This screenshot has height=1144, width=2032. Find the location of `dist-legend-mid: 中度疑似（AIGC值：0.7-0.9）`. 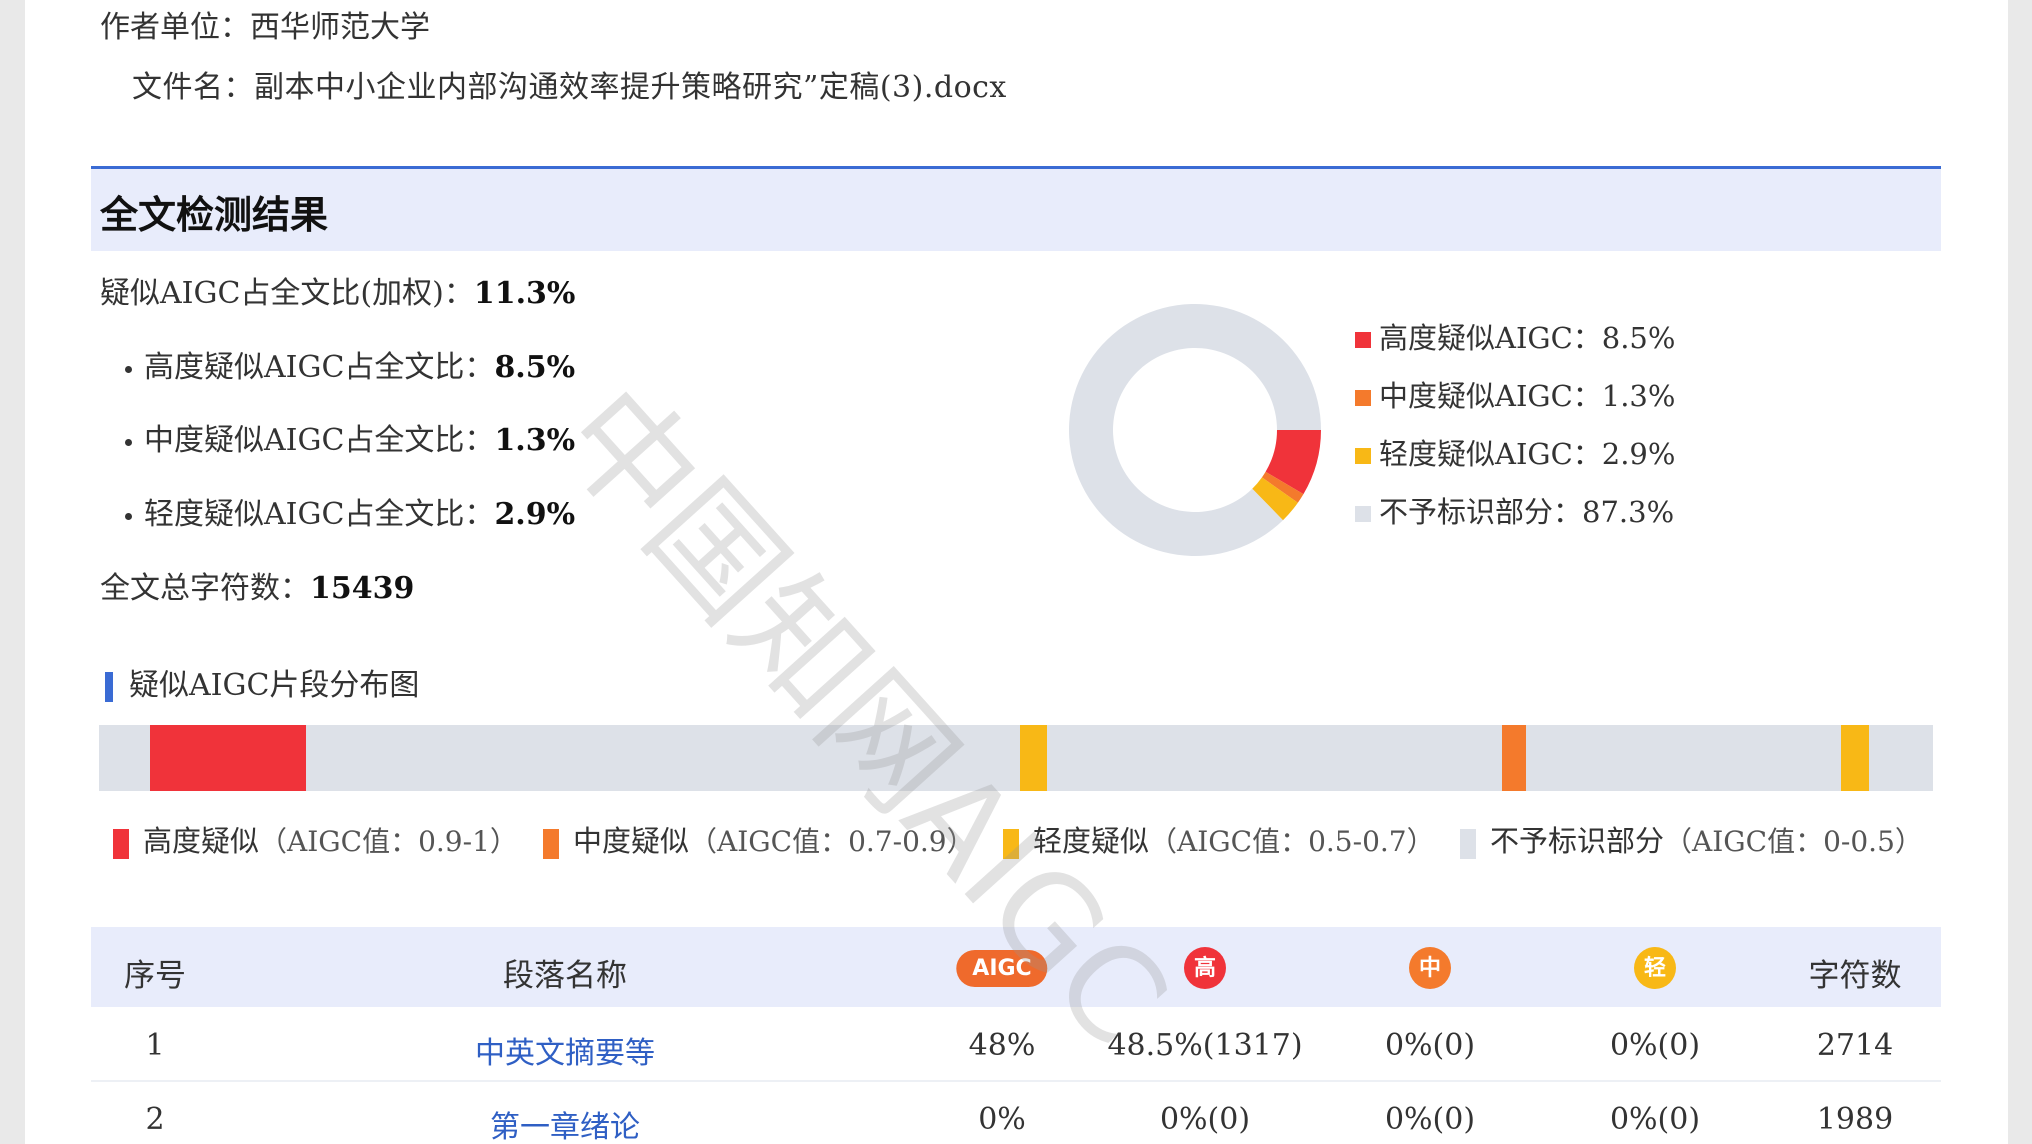

dist-legend-mid: 中度疑似（AIGC值：0.7-0.9） is located at coordinates (759, 839).